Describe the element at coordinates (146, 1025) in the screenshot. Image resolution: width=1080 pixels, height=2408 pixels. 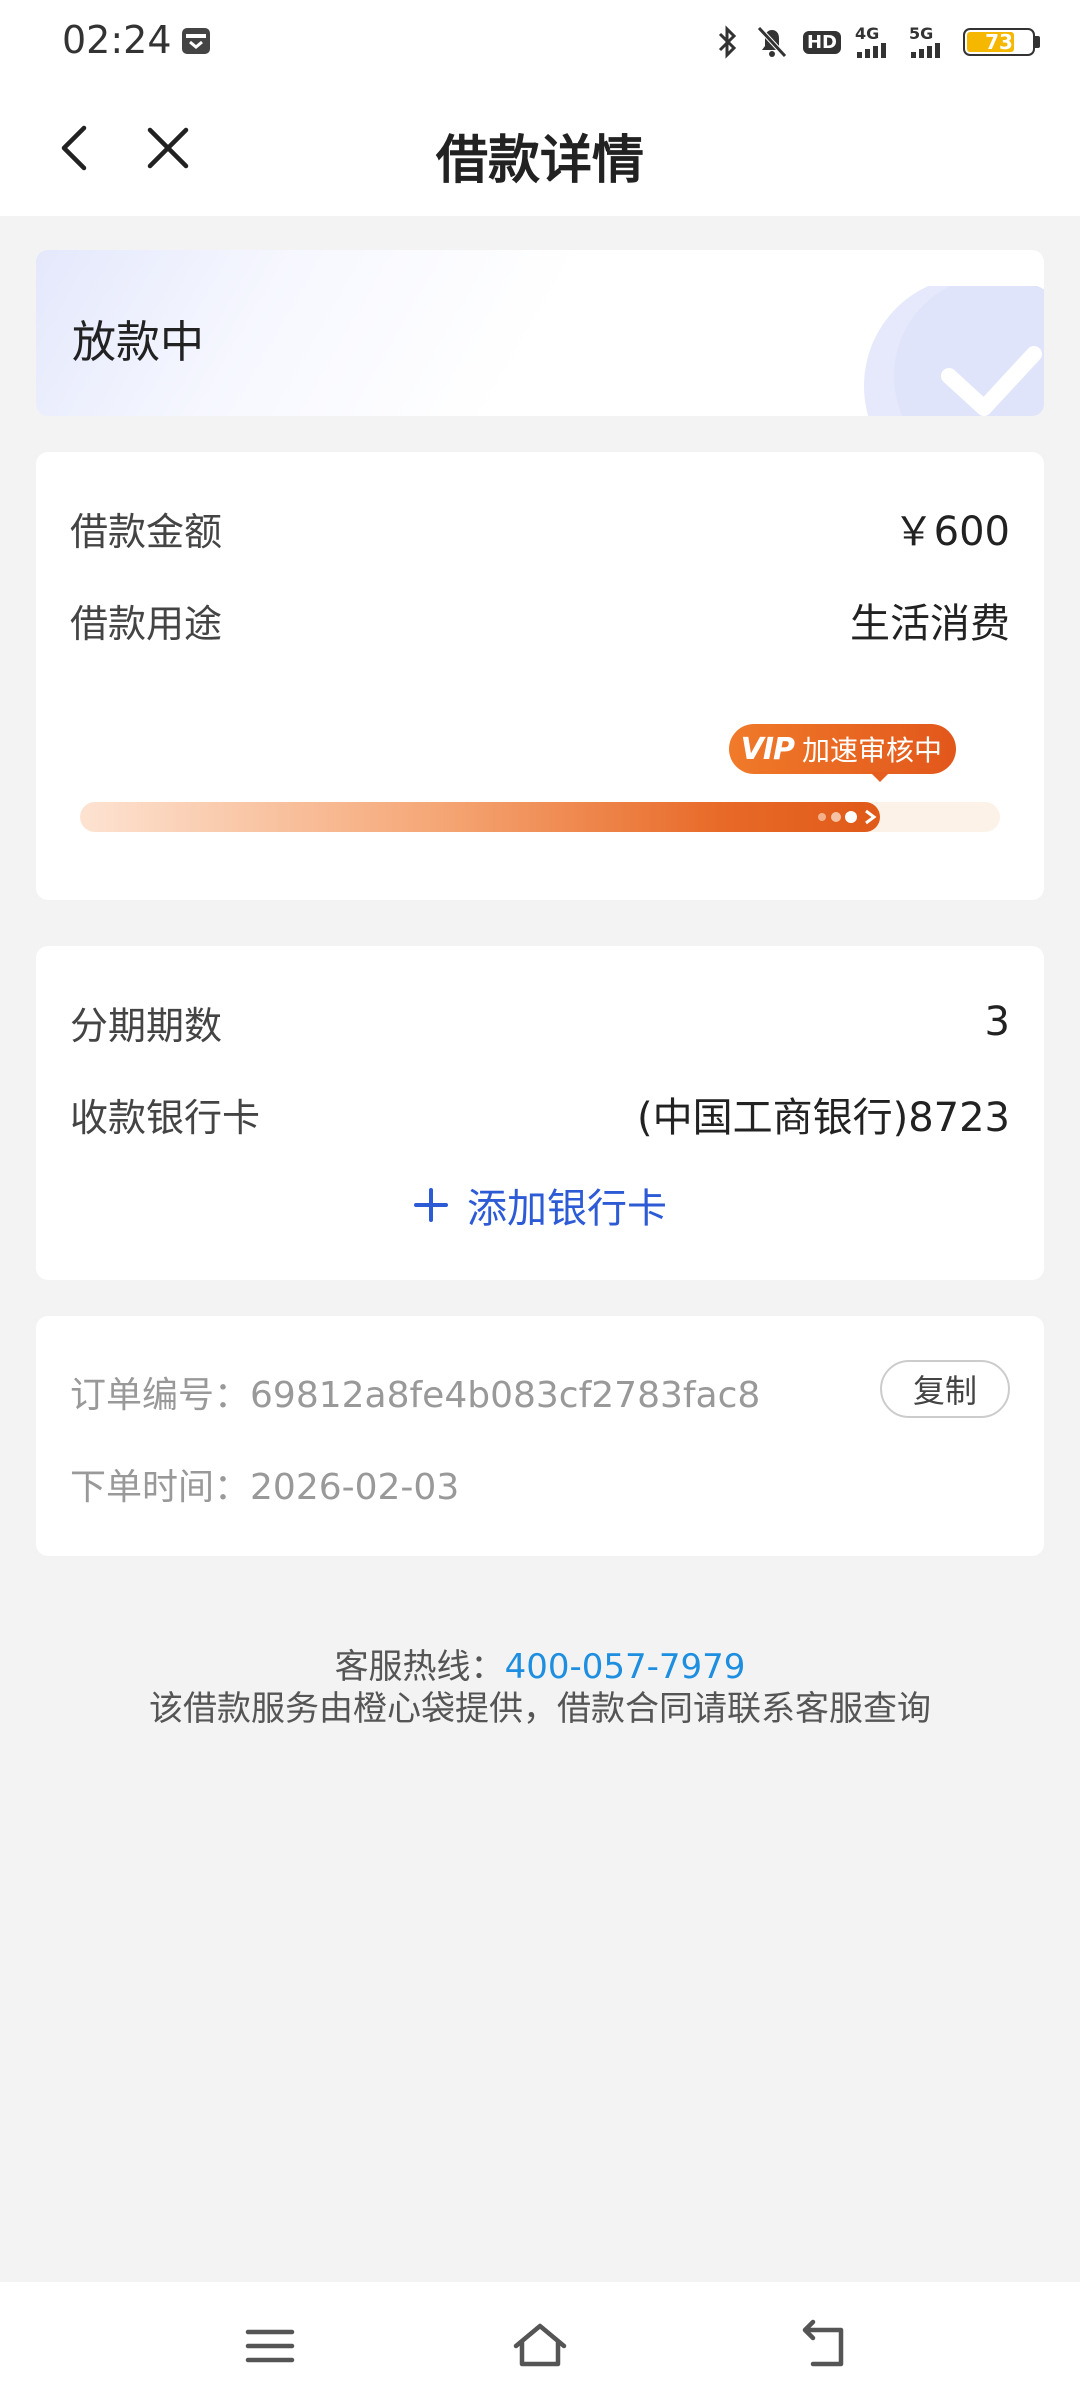
I see `installments-label: 分期期数` at that location.